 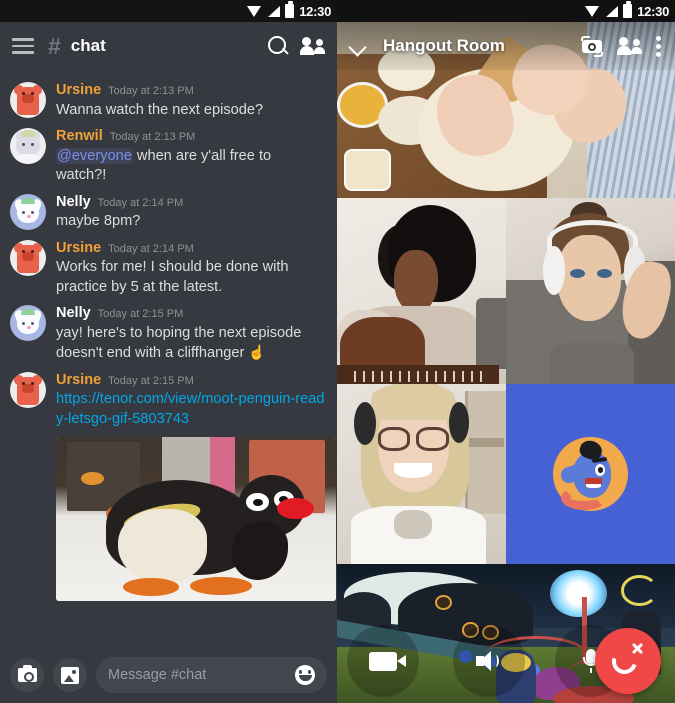 What do you see at coordinates (305, 675) in the screenshot?
I see `emoji-icon` at bounding box center [305, 675].